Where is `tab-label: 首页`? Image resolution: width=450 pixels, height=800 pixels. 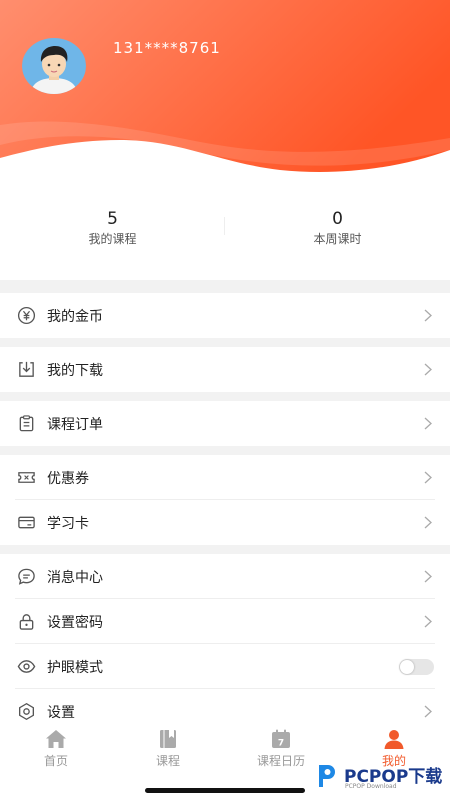
tab-label: 首页 is located at coordinates (55, 761).